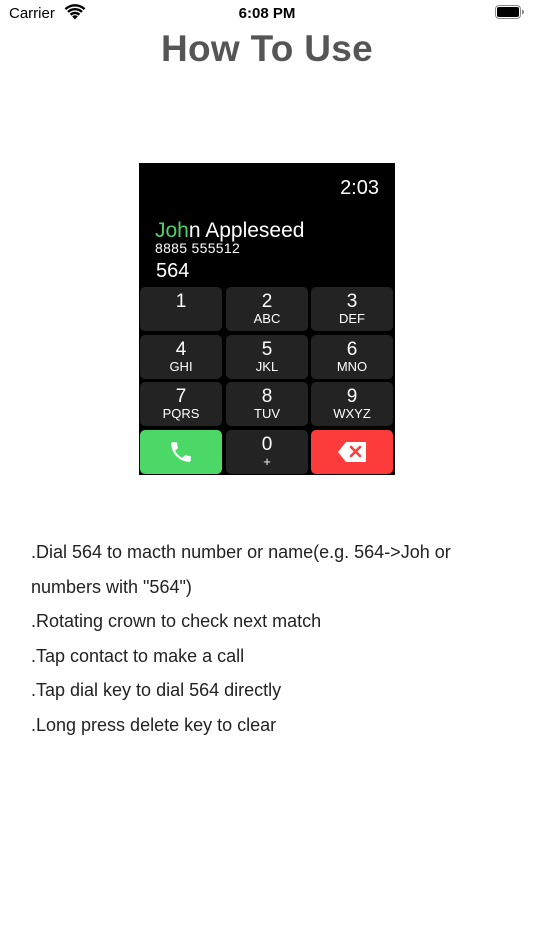  I want to click on phone-icon, so click(181, 452).